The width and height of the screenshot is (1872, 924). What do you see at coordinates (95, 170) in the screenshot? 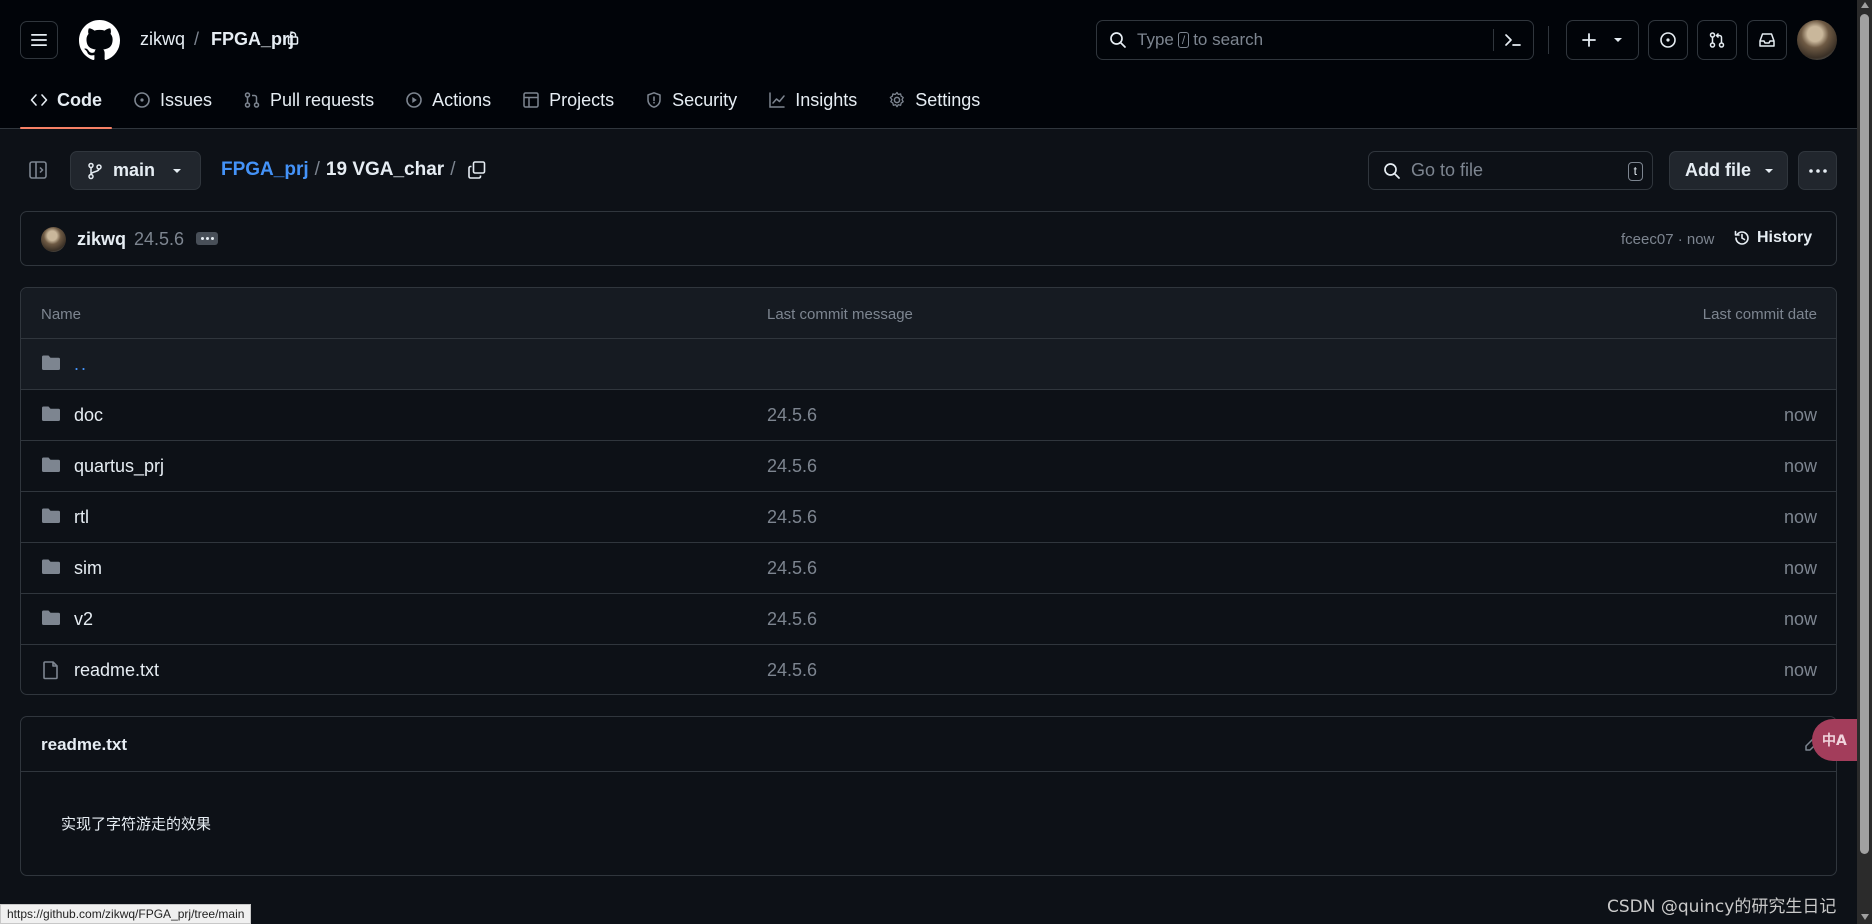
I see `git-branch-icon` at bounding box center [95, 170].